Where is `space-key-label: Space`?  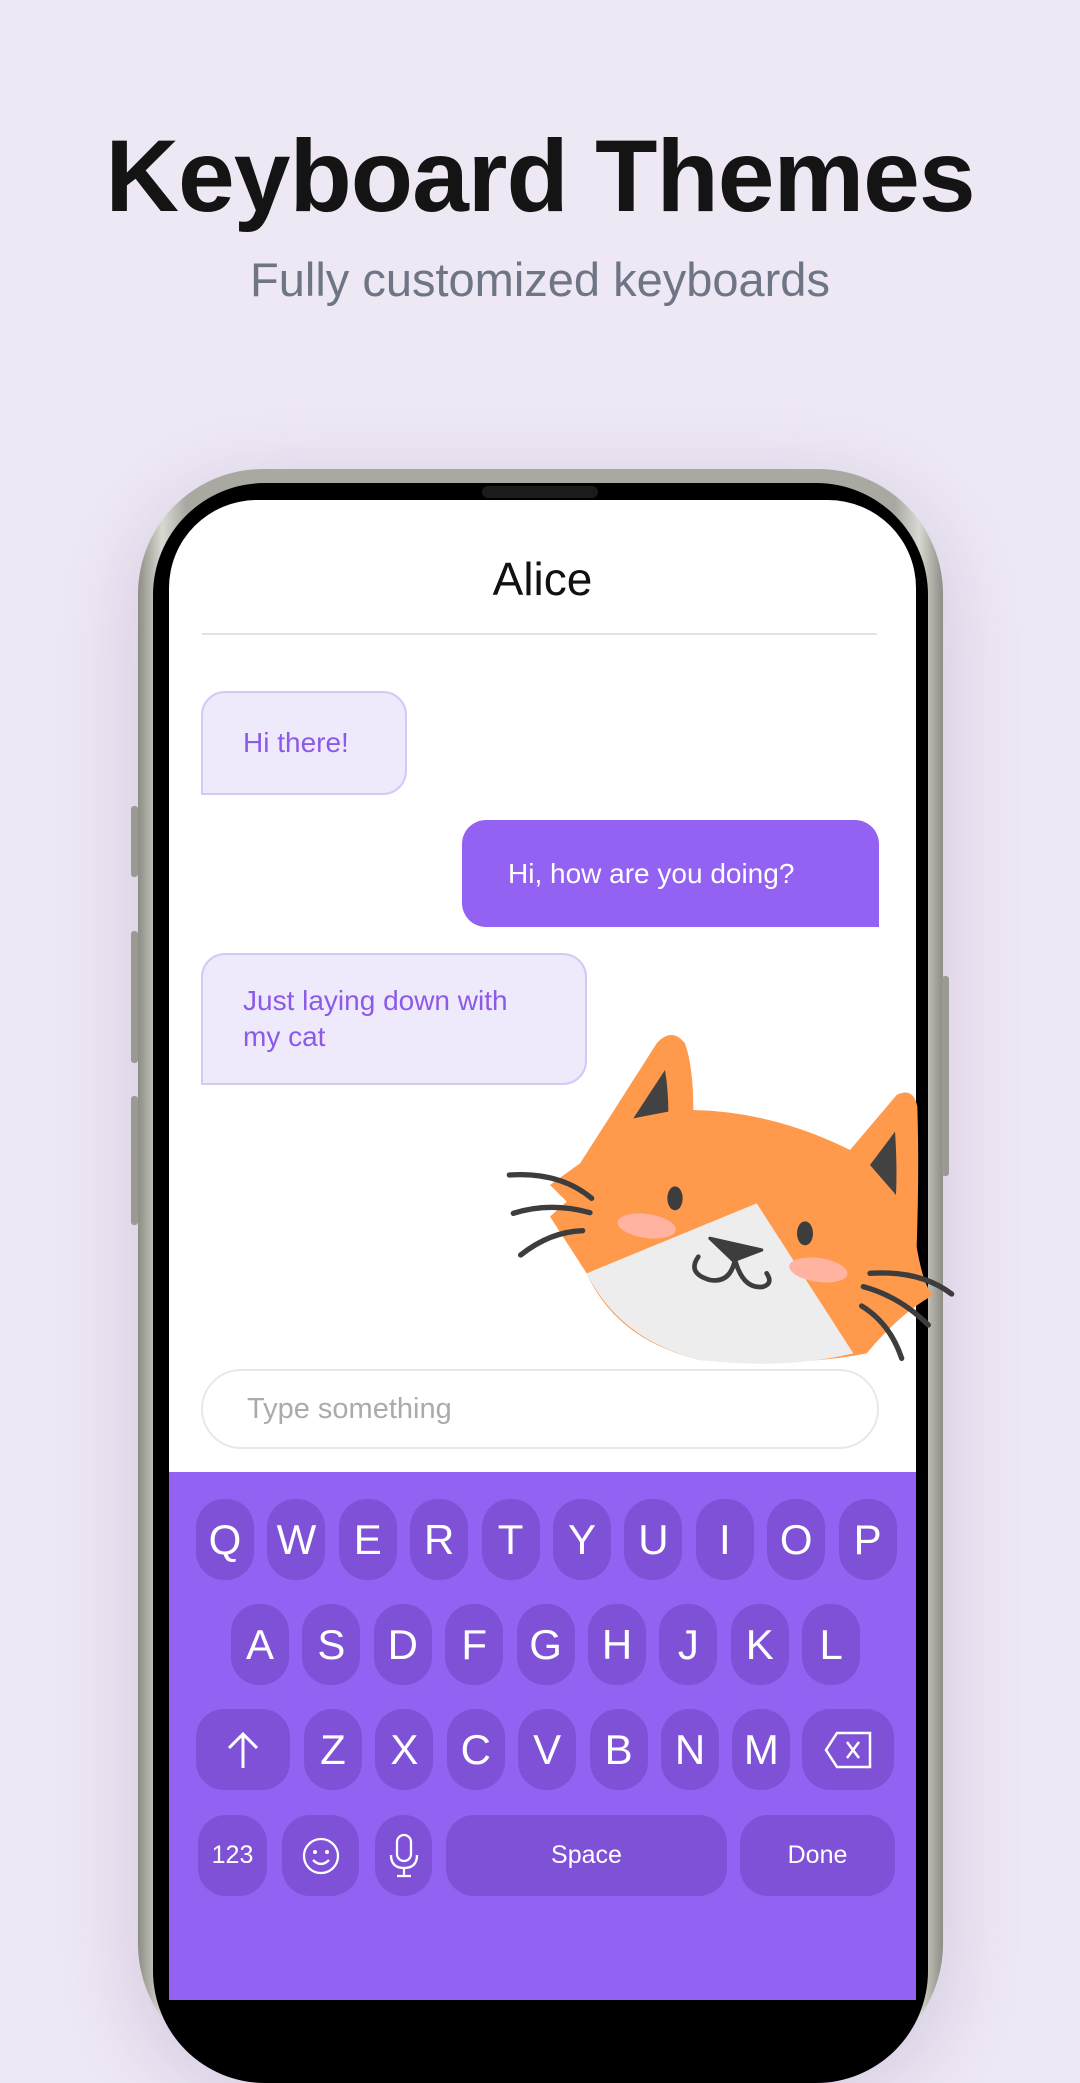 space-key-label: Space is located at coordinates (586, 1855).